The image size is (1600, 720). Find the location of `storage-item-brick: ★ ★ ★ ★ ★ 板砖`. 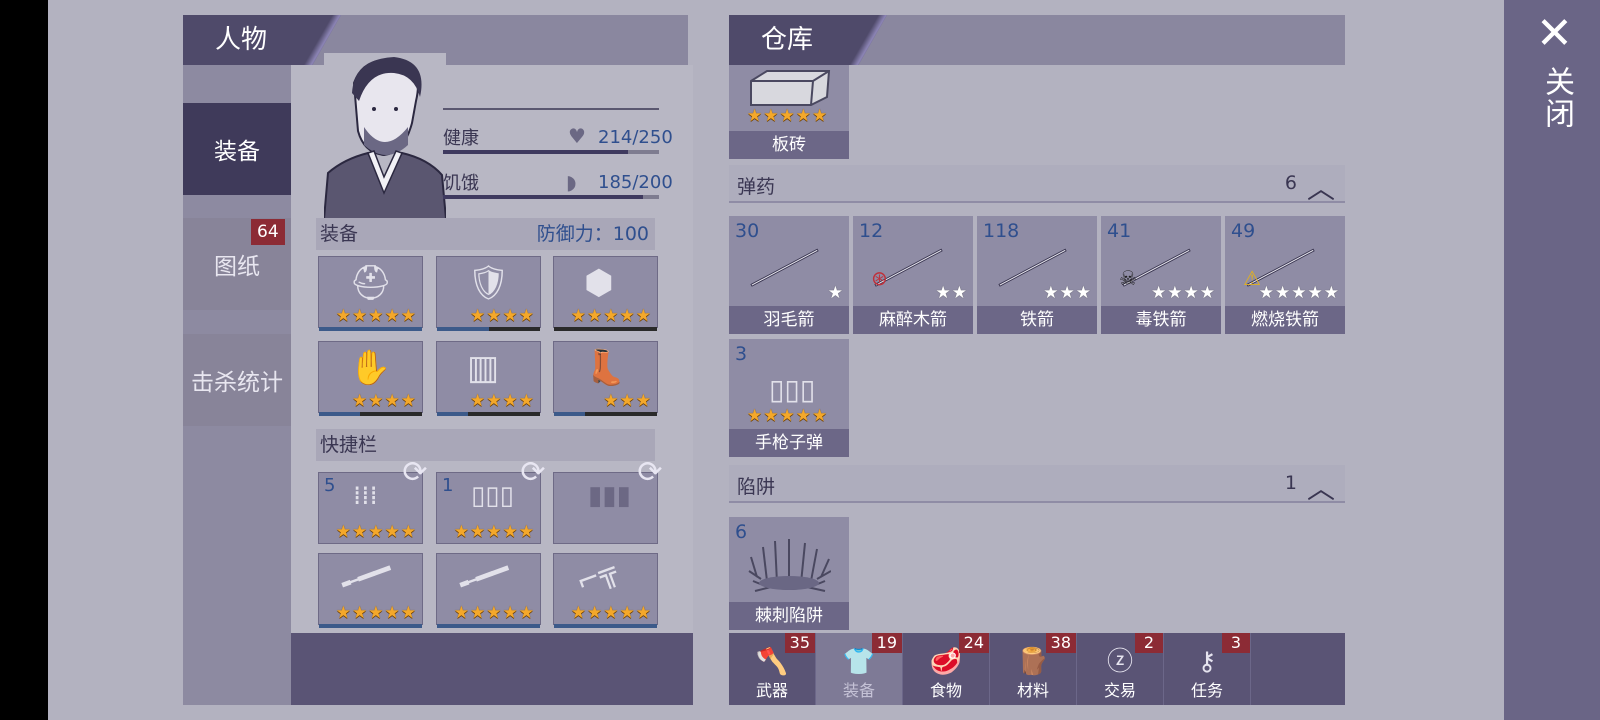

storage-item-brick: ★ ★ ★ ★ ★ 板砖 is located at coordinates (789, 112).